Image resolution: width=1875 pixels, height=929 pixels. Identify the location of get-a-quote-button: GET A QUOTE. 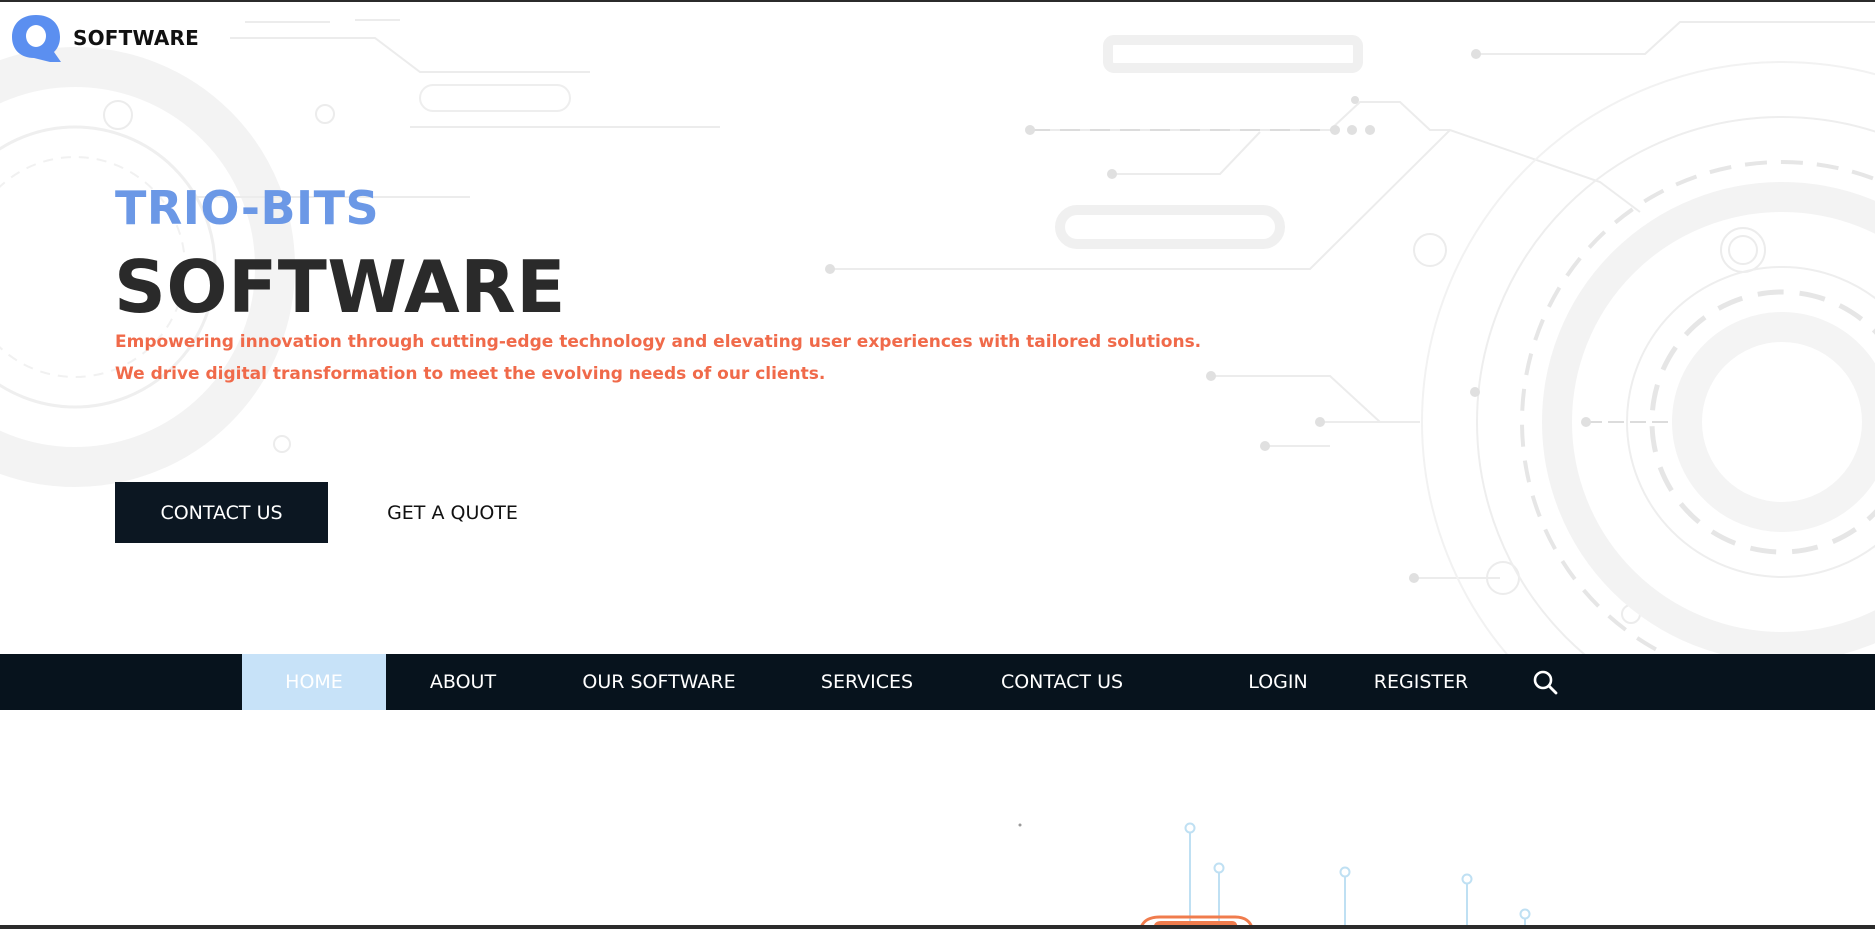
(452, 512).